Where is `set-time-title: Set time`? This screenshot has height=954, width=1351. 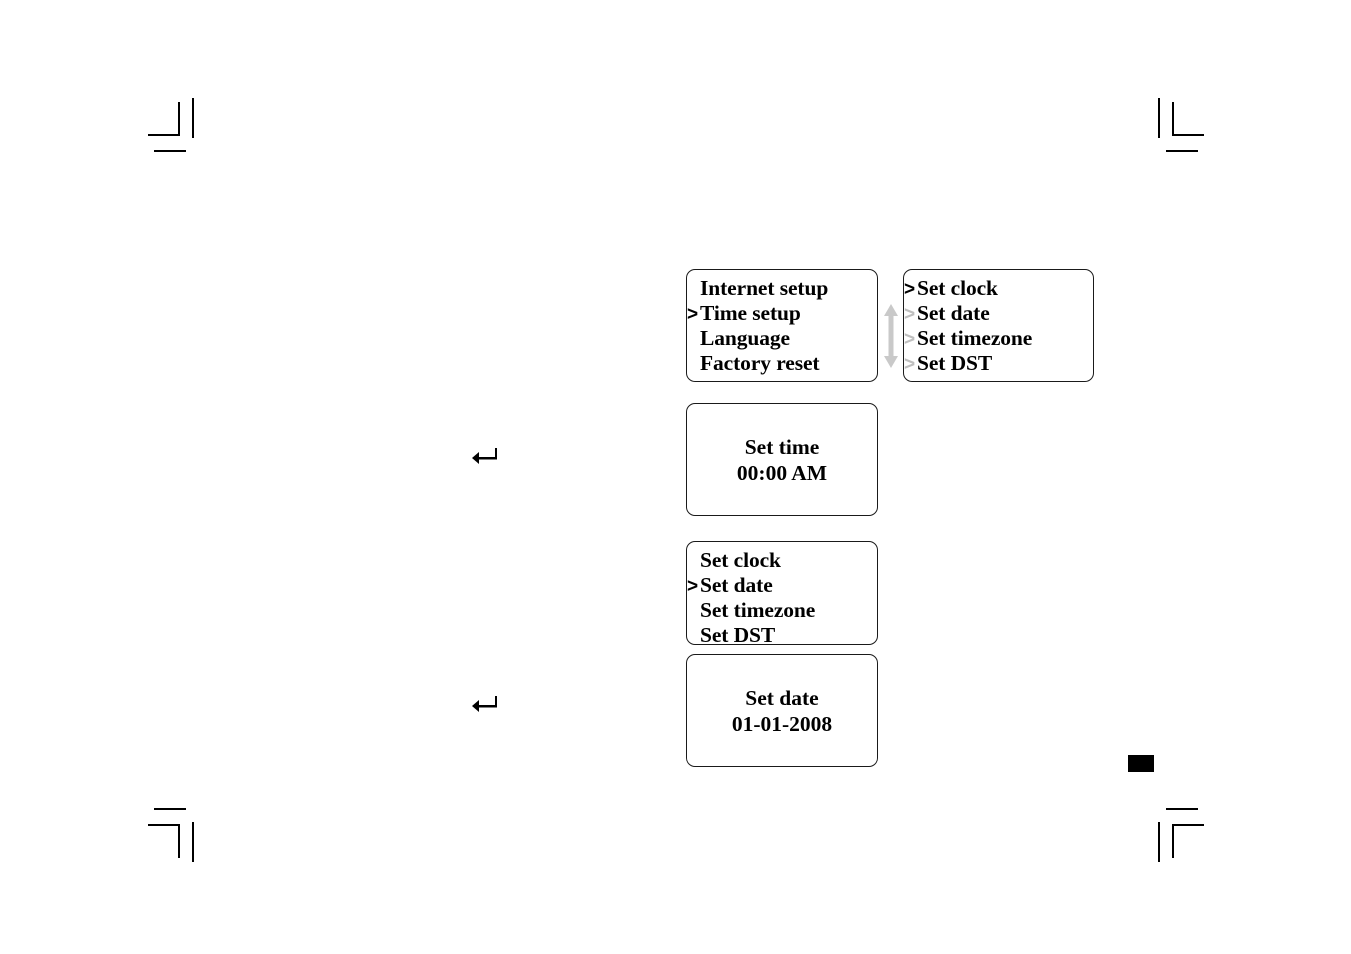
set-time-title: Set time is located at coordinates (782, 446).